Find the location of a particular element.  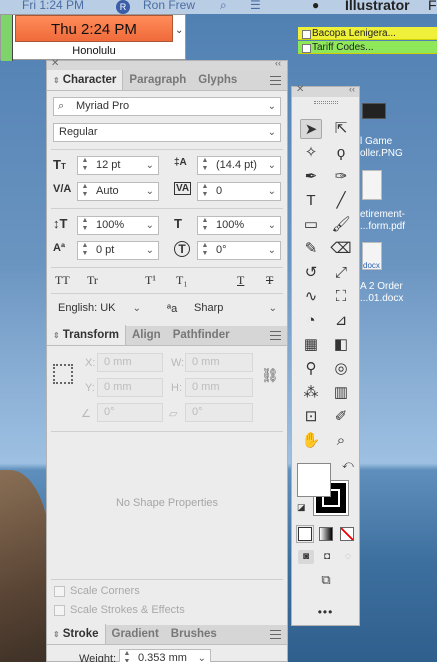

tab-transform: ⇕ Transform is located at coordinates (86, 335).